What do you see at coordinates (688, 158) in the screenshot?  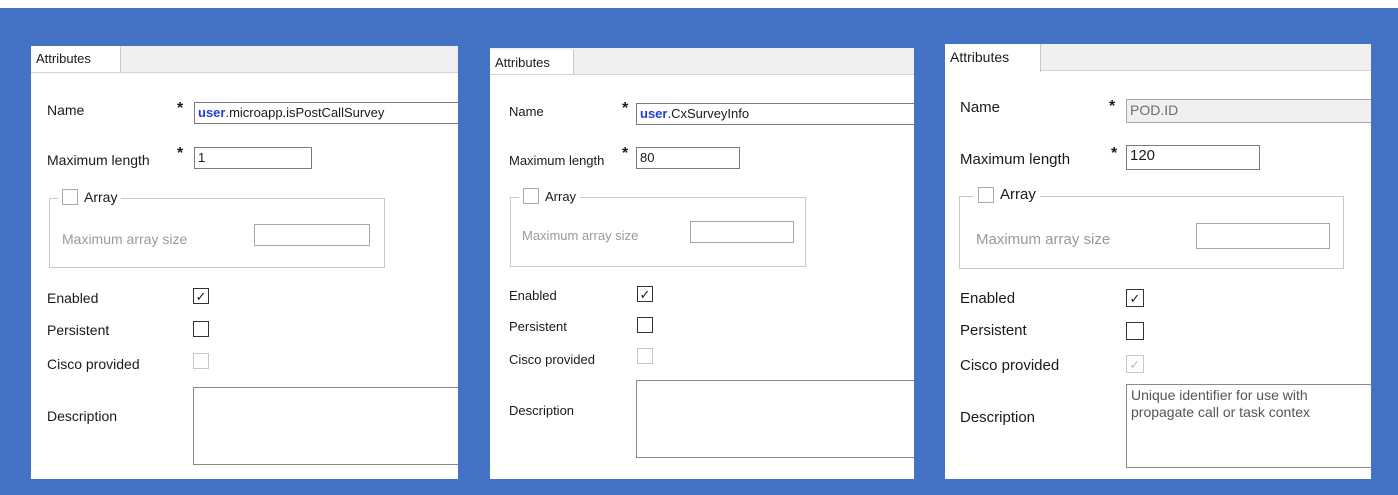 I see `max-length-field: 80` at bounding box center [688, 158].